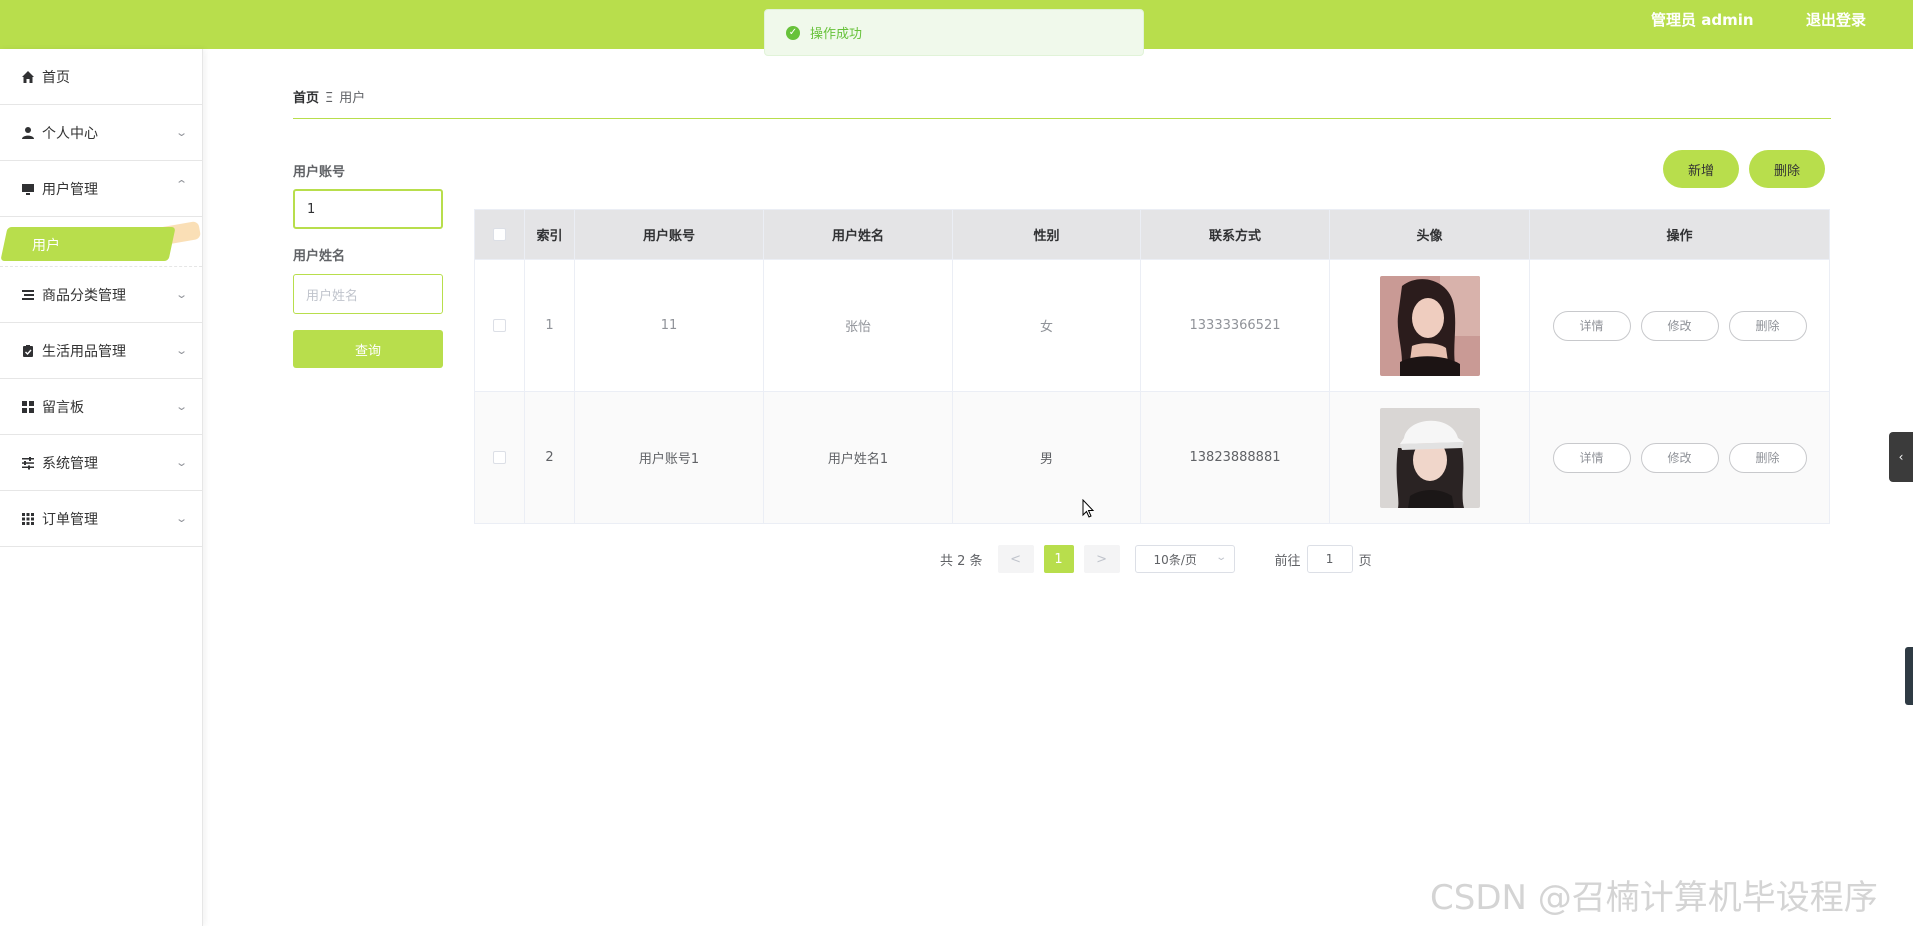 This screenshot has height=926, width=1913. I want to click on column-header: 联系方式, so click(1235, 234).